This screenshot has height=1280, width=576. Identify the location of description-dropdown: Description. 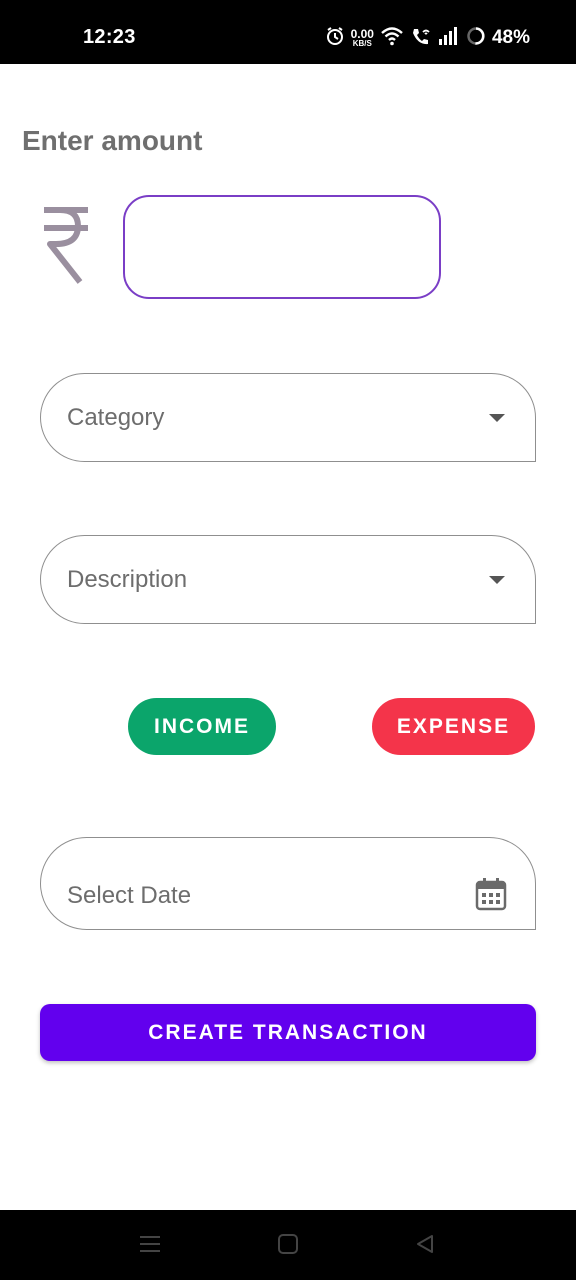
(288, 579).